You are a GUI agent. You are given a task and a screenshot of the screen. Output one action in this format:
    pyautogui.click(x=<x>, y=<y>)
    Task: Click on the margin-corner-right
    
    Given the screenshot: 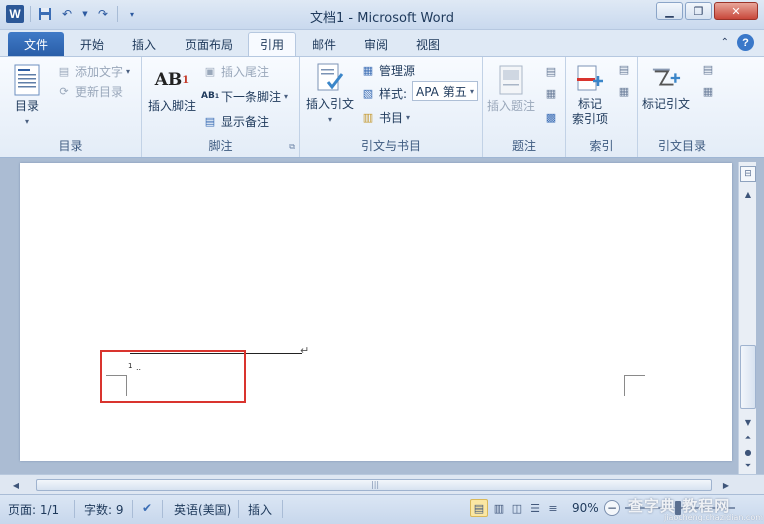 What is the action you would take?
    pyautogui.click(x=634, y=385)
    